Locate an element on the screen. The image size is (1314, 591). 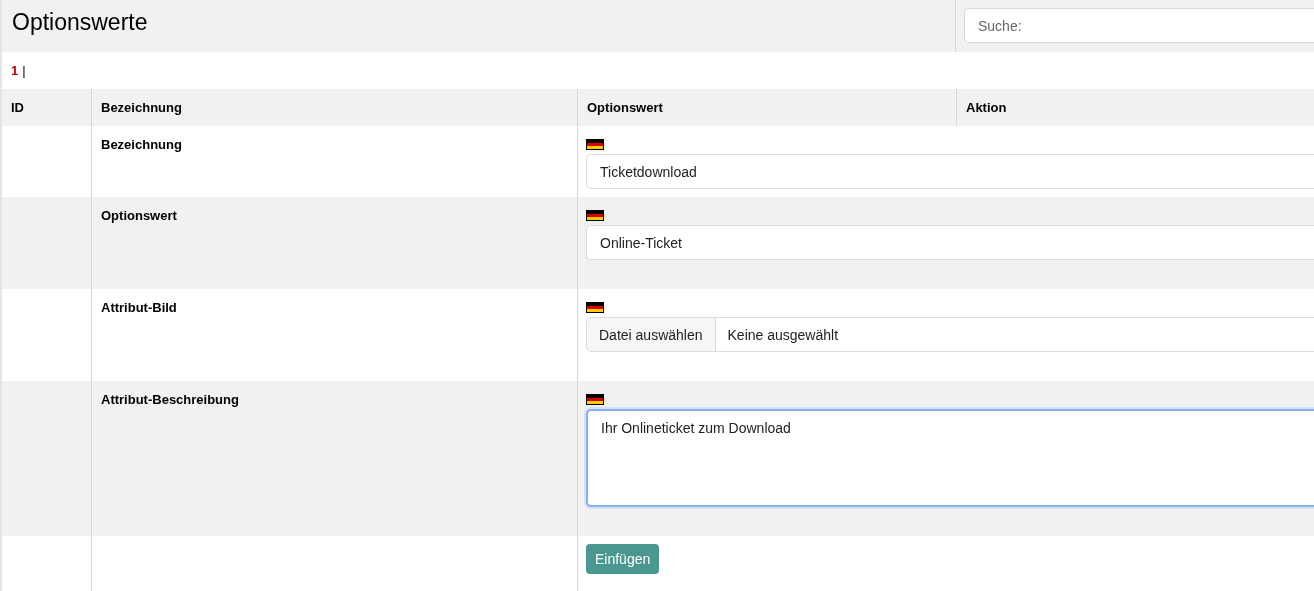
column-header: ID is located at coordinates (17, 108).